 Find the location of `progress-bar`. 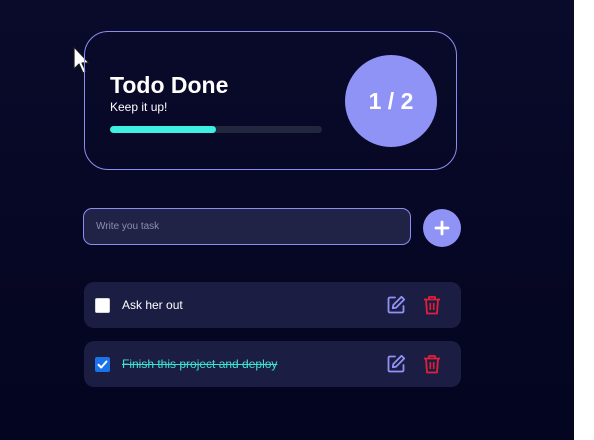

progress-bar is located at coordinates (216, 129).